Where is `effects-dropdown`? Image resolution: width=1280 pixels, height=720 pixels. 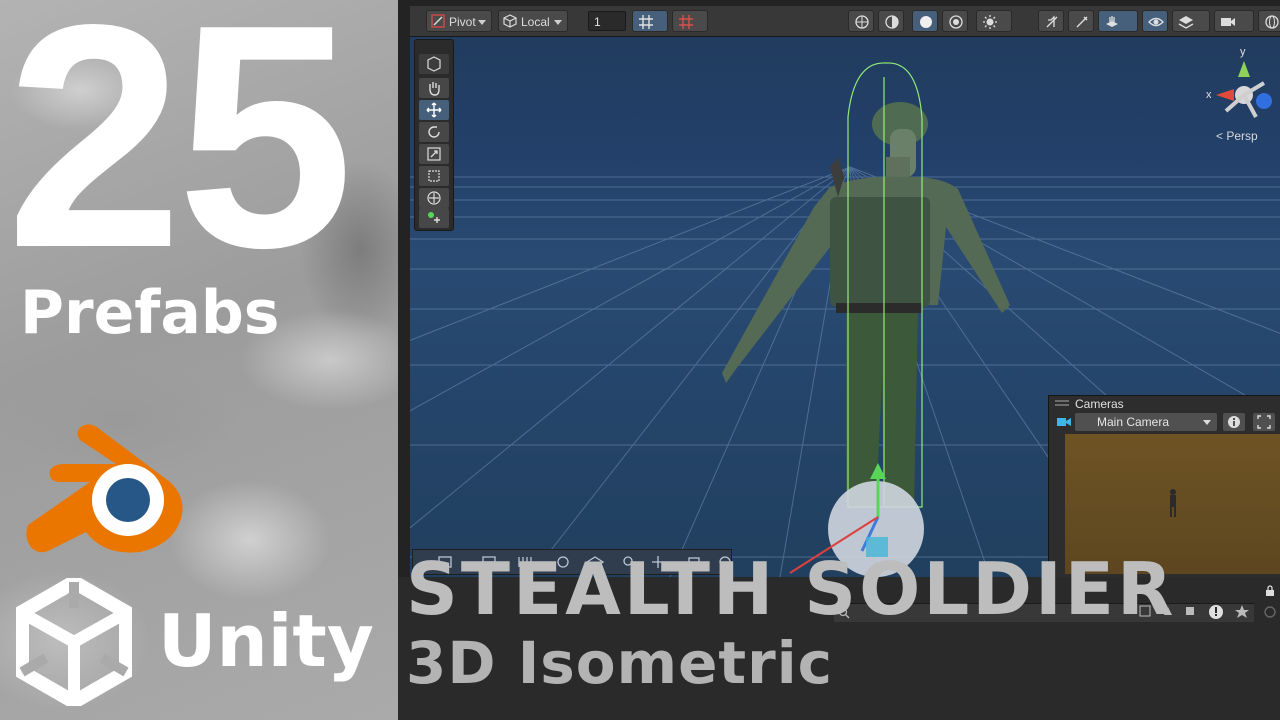
effects-dropdown is located at coordinates (994, 21).